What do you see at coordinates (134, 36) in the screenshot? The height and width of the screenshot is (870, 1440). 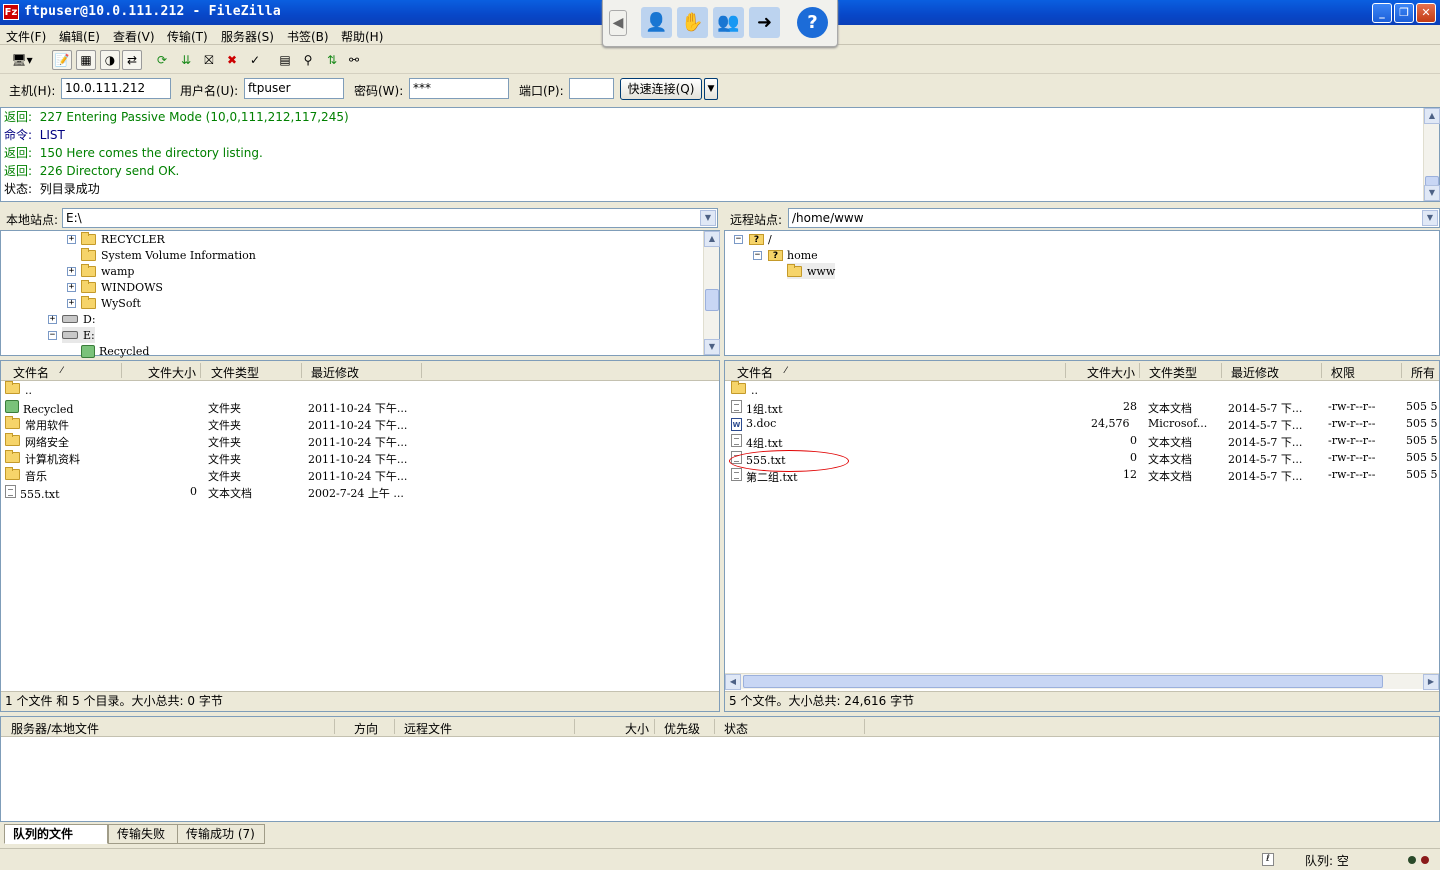 I see `menu-view: 查看(V)` at bounding box center [134, 36].